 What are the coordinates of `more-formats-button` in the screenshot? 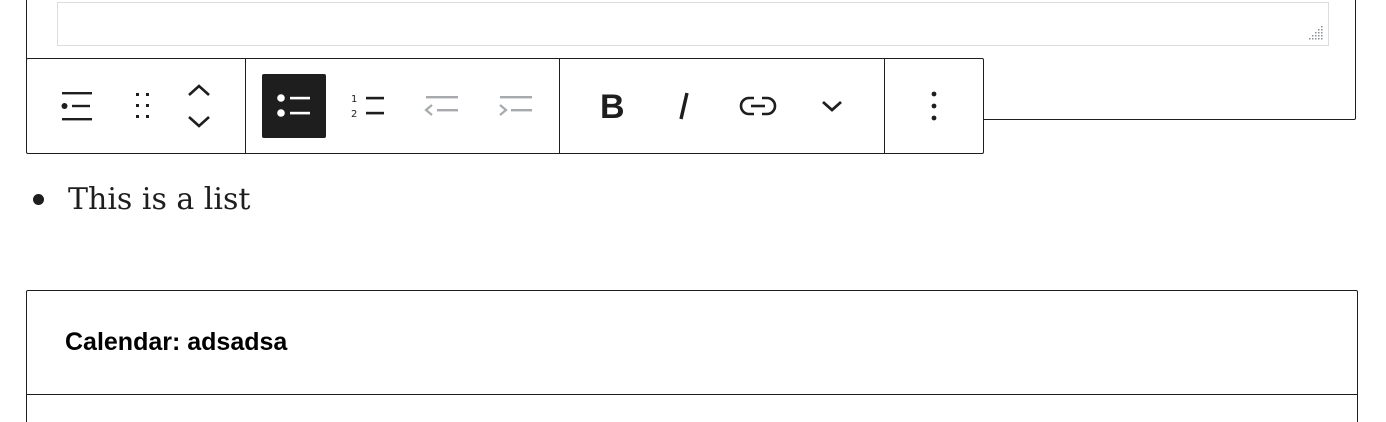 It's located at (832, 106).